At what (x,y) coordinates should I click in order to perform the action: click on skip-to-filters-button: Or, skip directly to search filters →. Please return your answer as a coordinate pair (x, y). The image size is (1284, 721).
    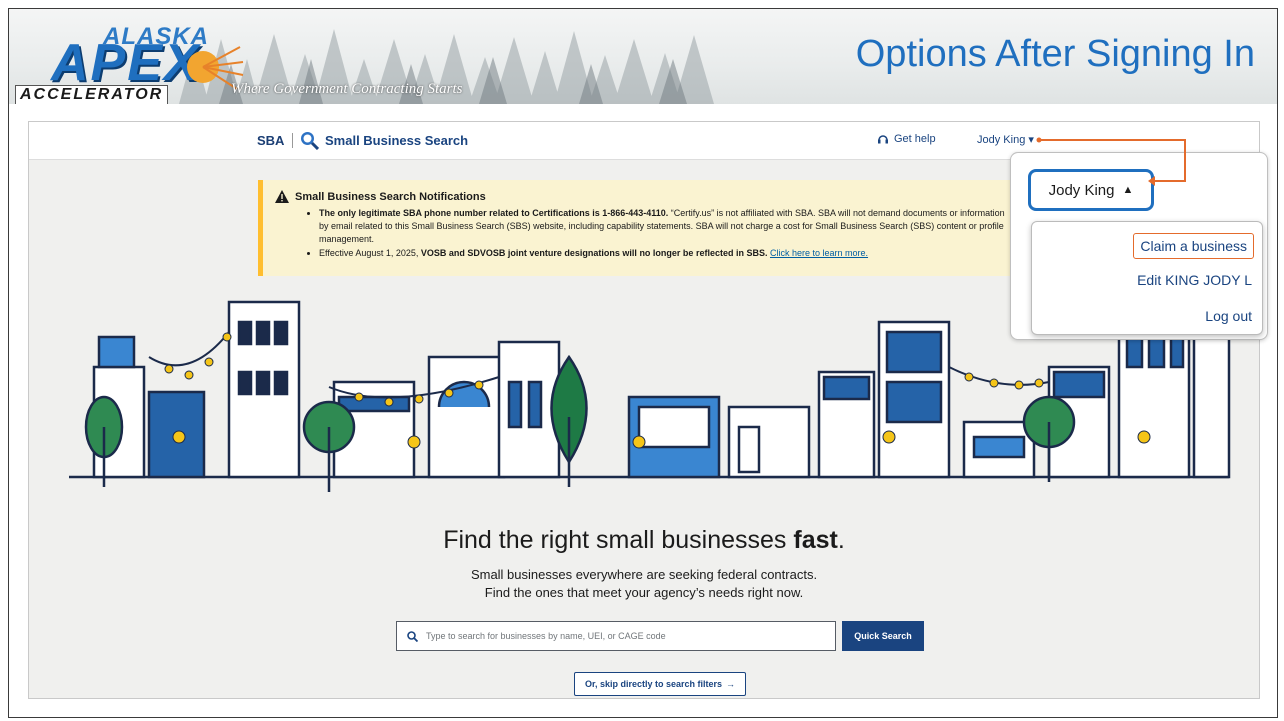
    Looking at the image, I should click on (660, 684).